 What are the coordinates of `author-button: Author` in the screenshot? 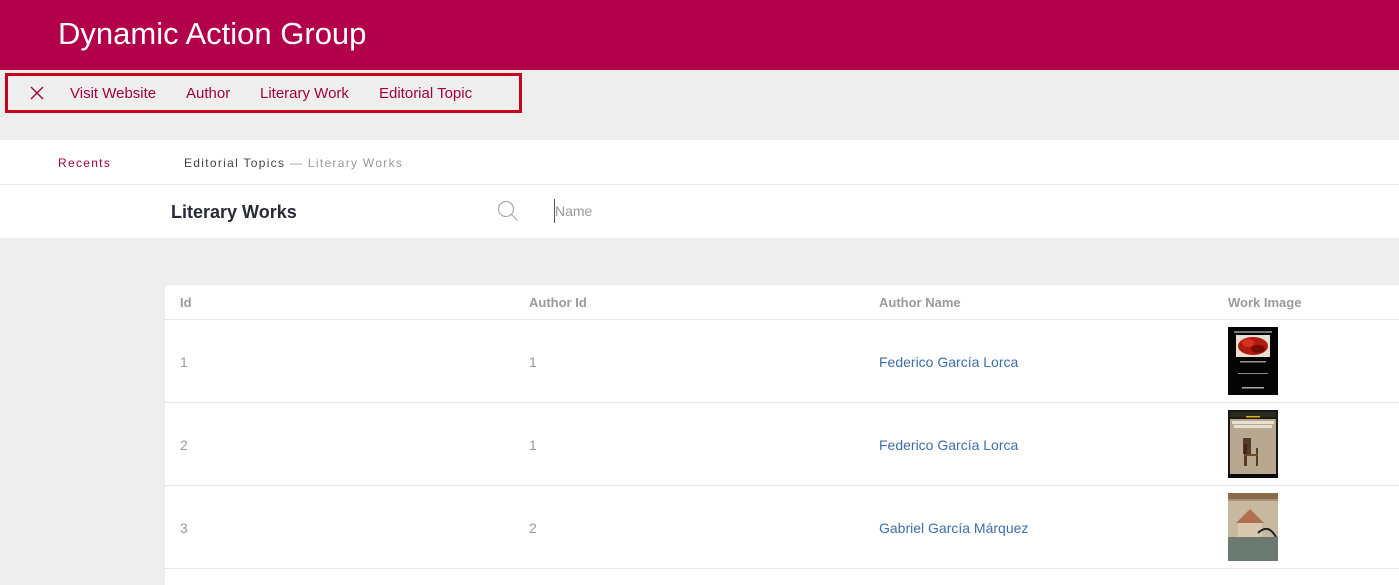 It's located at (208, 93).